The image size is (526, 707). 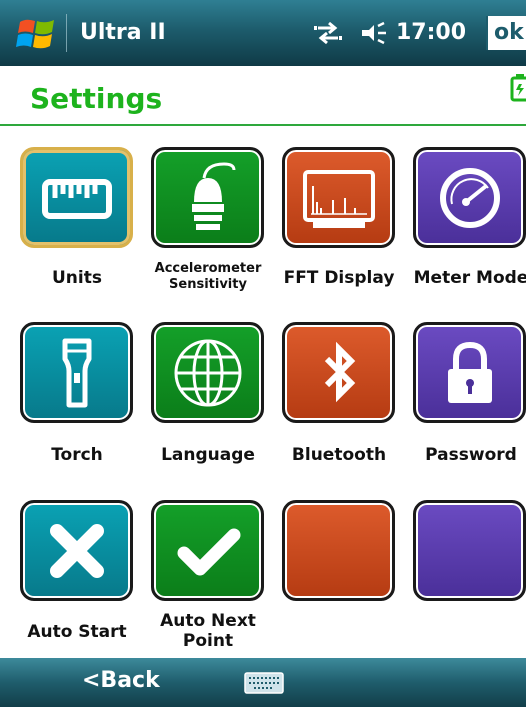 I want to click on language-label: Language, so click(x=208, y=455).